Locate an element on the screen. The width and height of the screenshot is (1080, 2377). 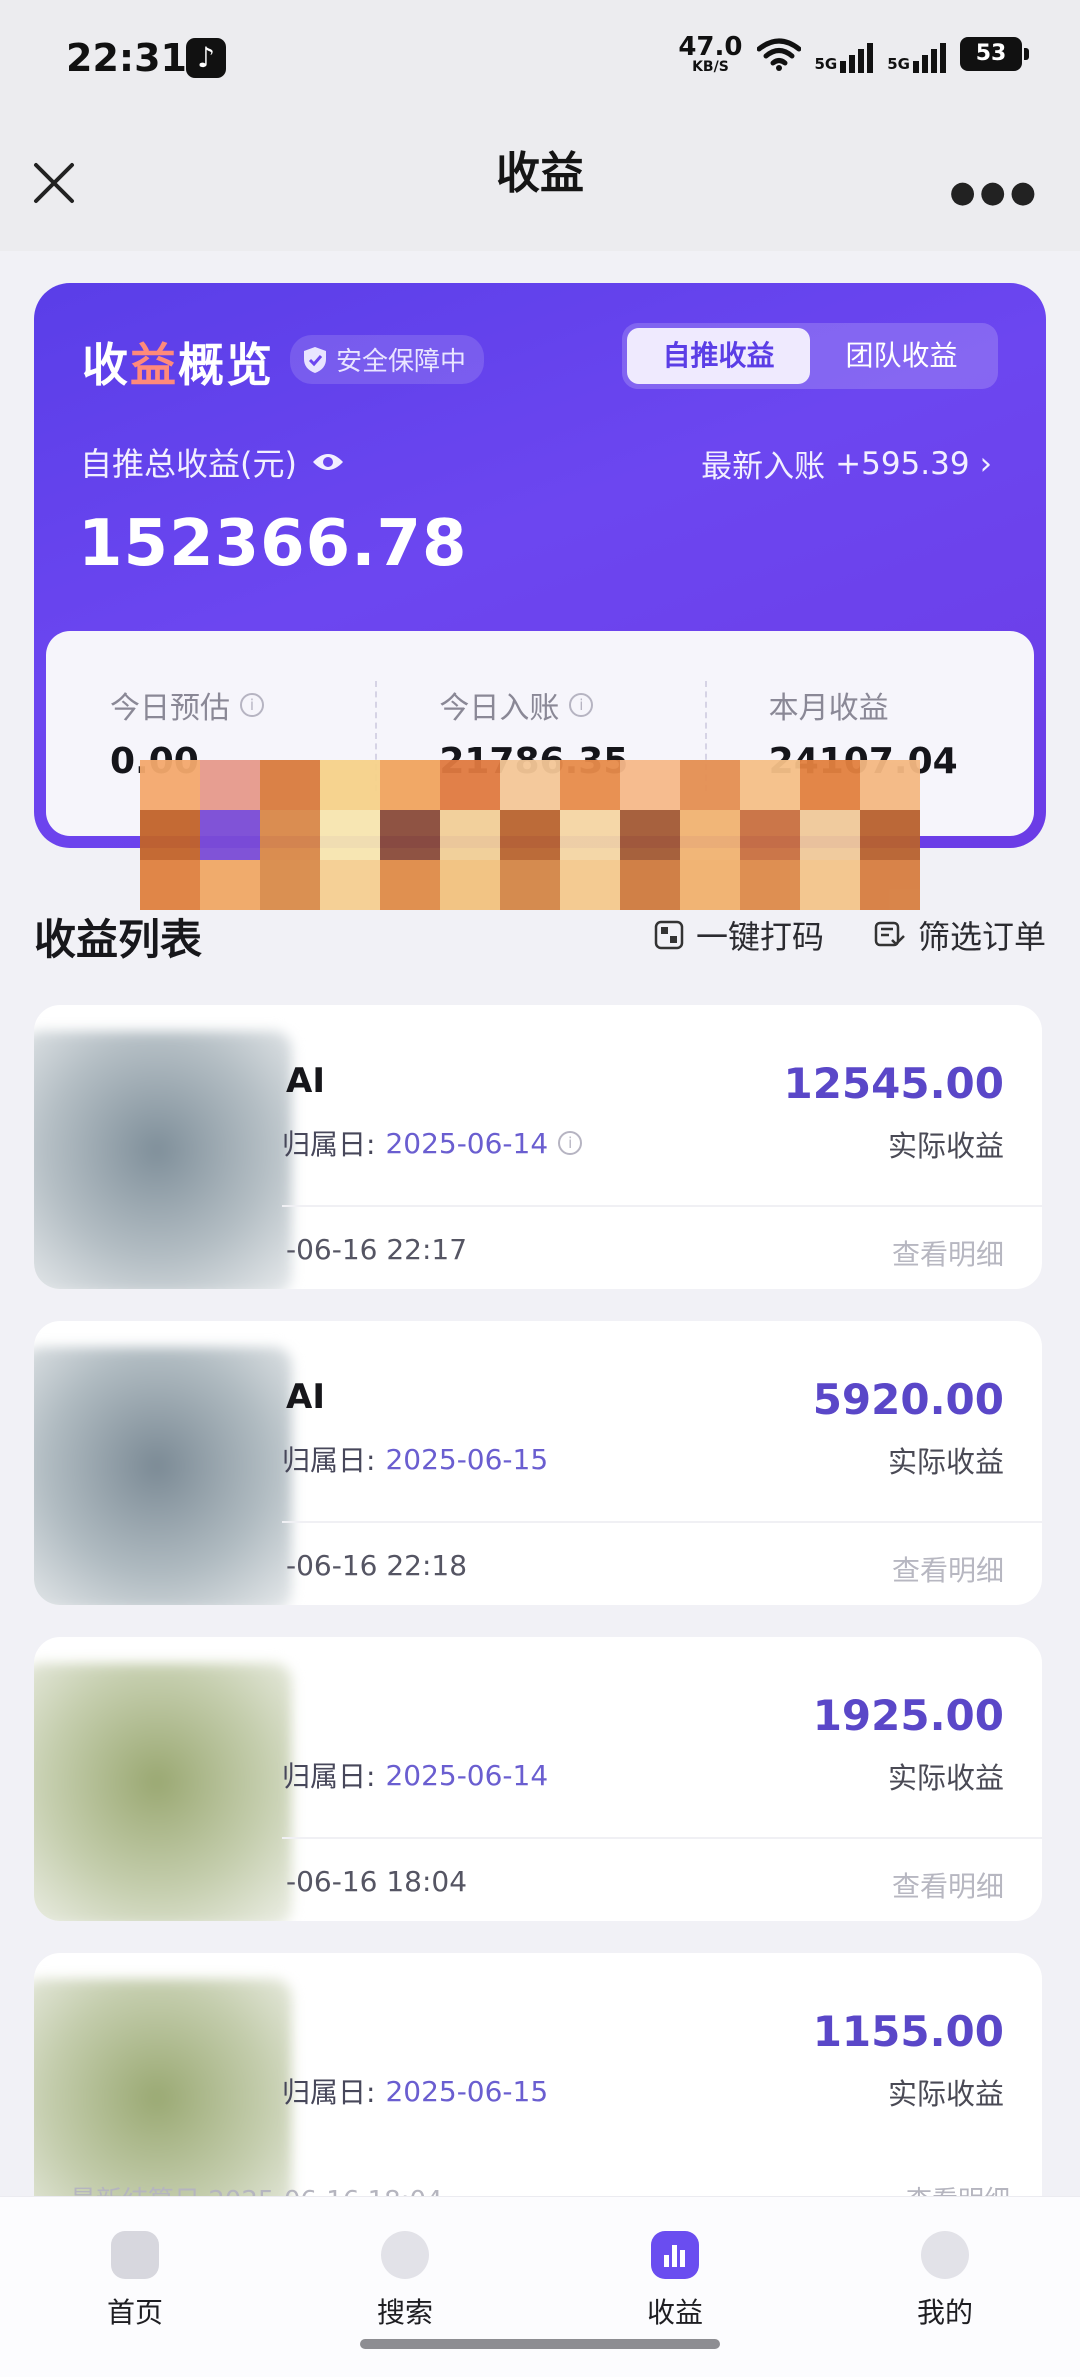
search-icon is located at coordinates (405, 2255).